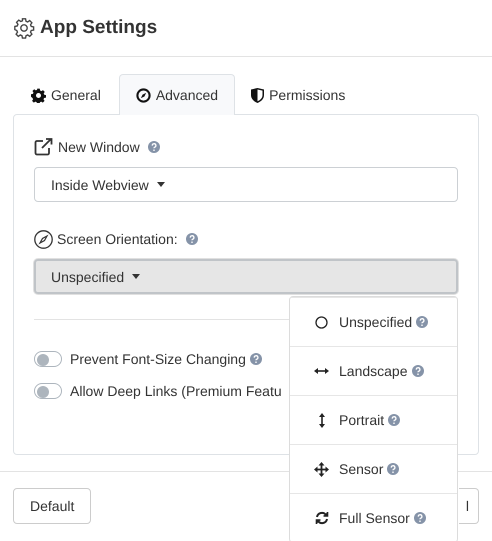 The height and width of the screenshot is (541, 492). I want to click on field-label: Screen Orientation:, so click(117, 239).